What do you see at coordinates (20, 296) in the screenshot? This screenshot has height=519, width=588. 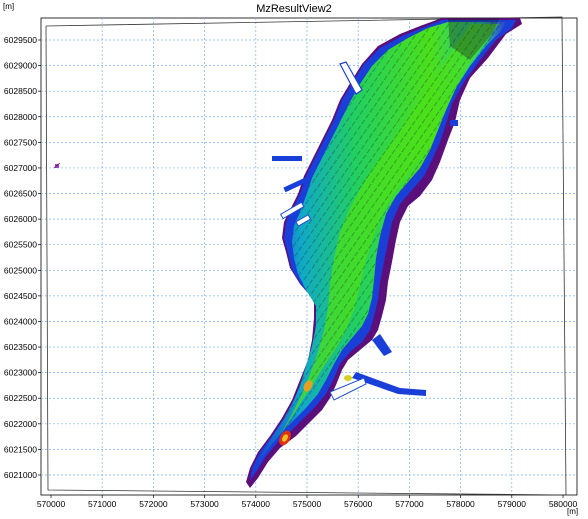 I see `y-tick-label: 6024500` at bounding box center [20, 296].